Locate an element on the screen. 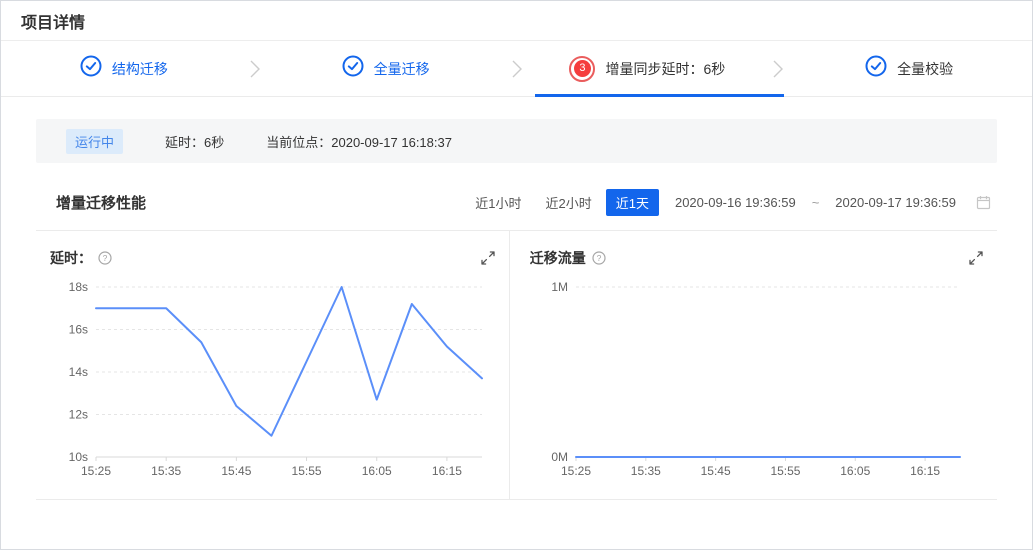 The width and height of the screenshot is (1033, 550). step-number-badge: 3 is located at coordinates (582, 68).